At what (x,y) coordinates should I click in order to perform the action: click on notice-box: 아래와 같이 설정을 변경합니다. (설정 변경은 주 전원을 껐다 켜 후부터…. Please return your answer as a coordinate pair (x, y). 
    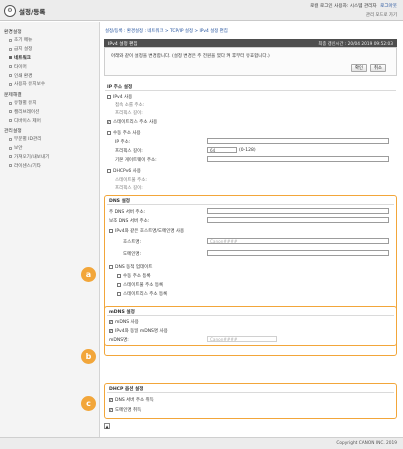
    Looking at the image, I should click on (250, 61).